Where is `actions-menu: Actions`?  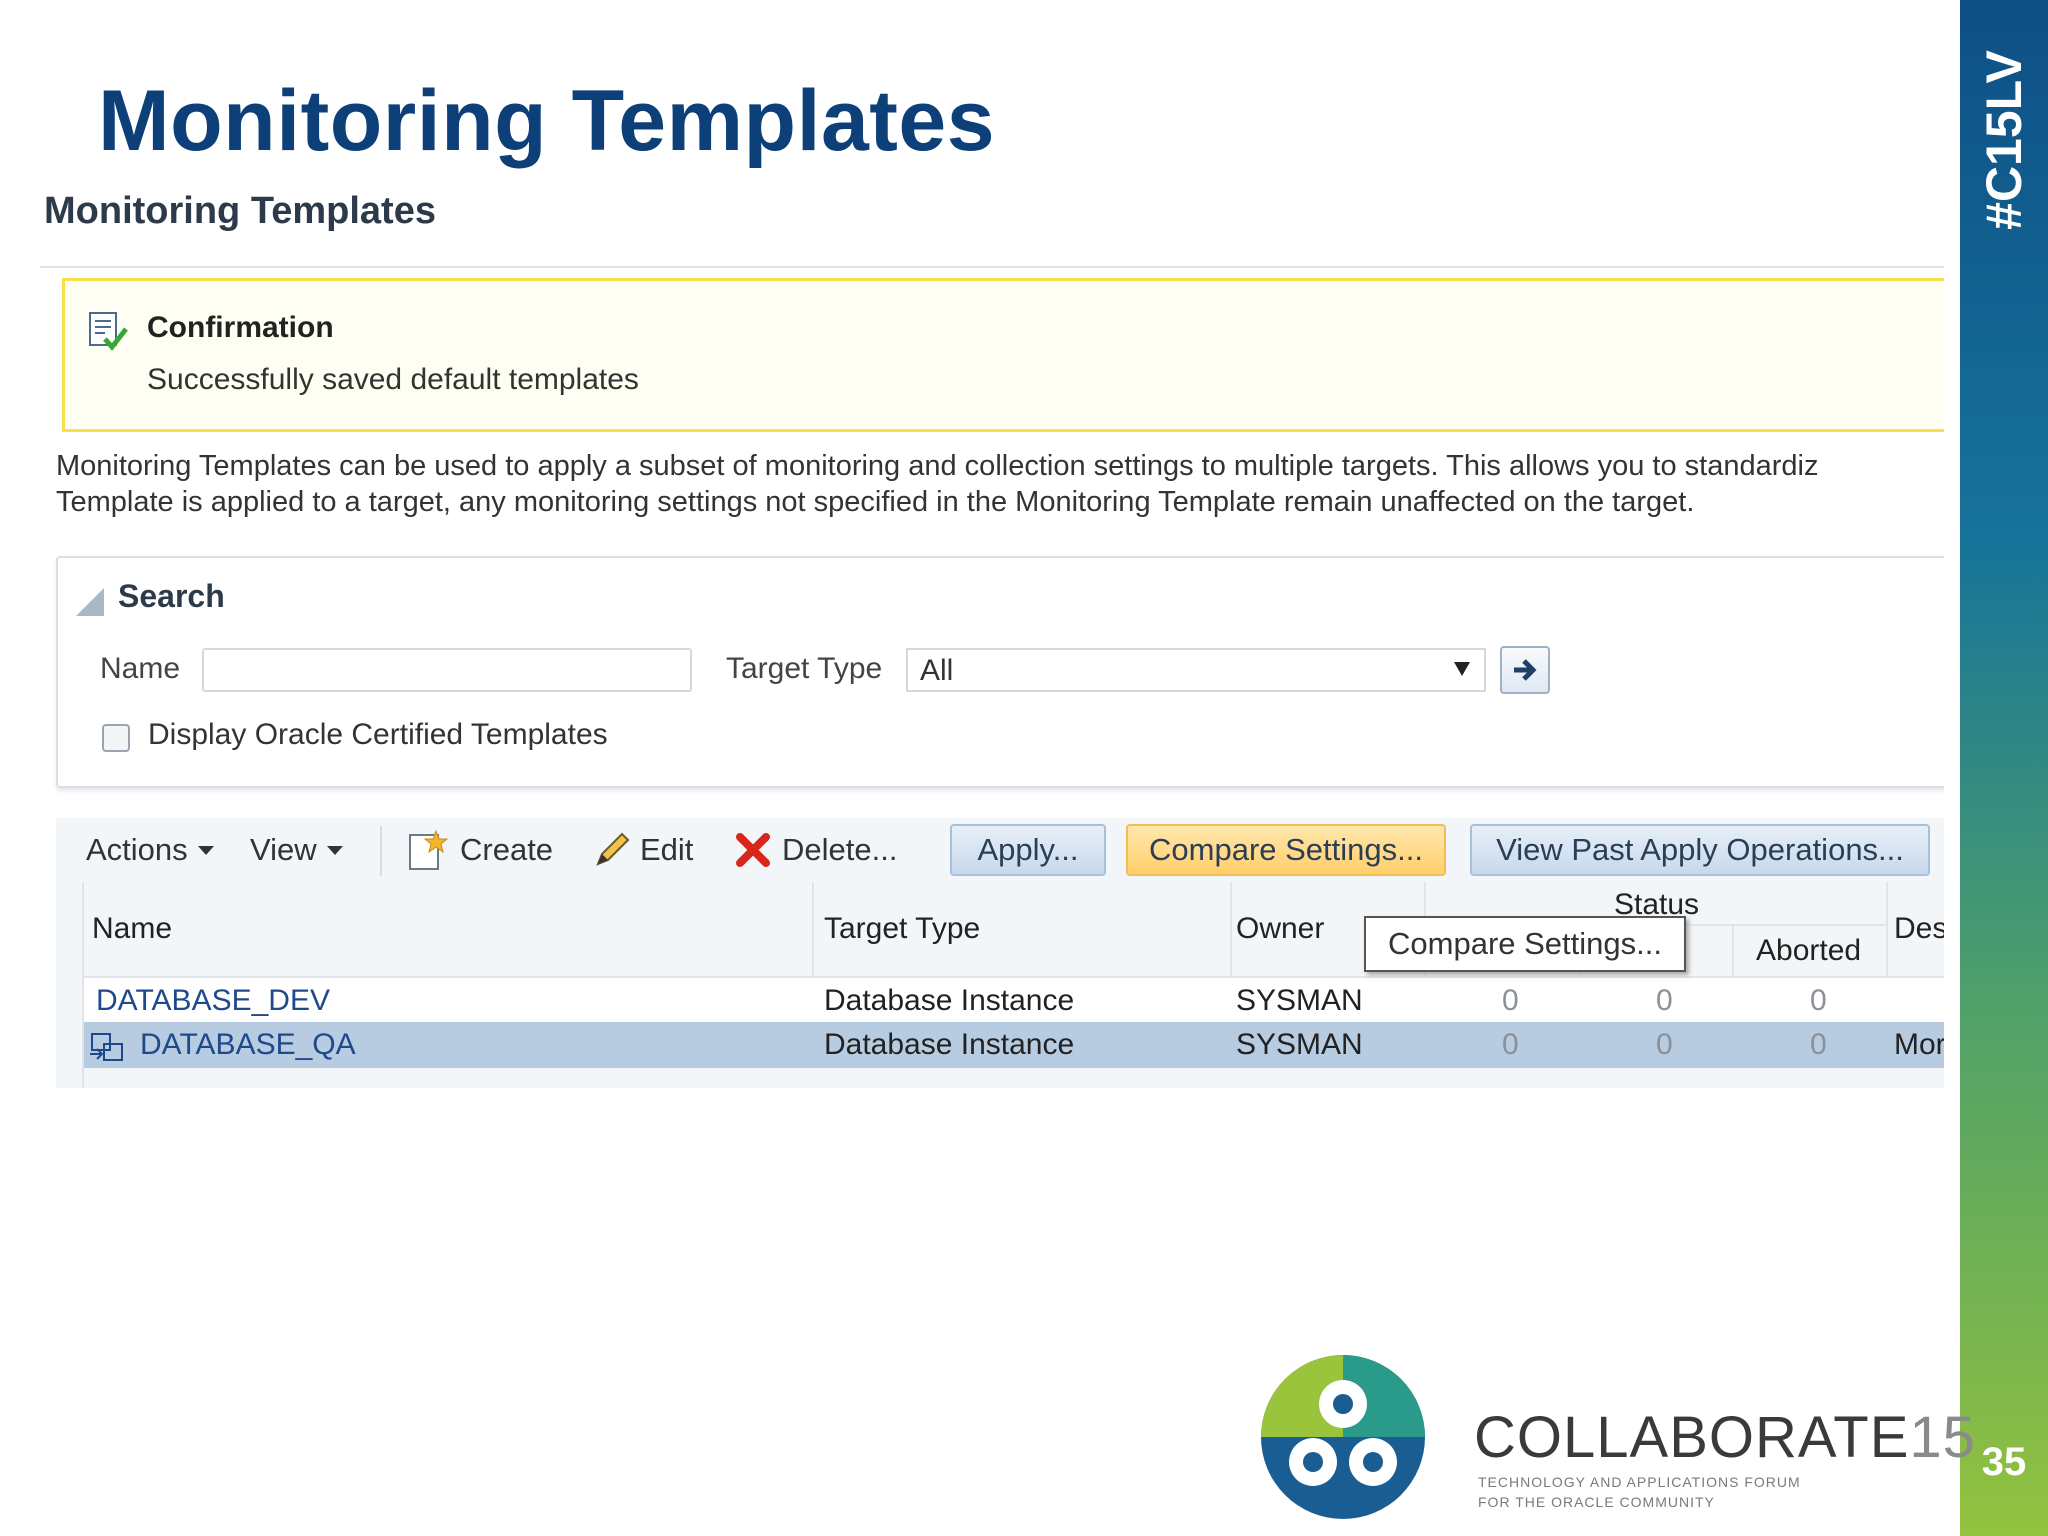
actions-menu: Actions is located at coordinates (150, 850).